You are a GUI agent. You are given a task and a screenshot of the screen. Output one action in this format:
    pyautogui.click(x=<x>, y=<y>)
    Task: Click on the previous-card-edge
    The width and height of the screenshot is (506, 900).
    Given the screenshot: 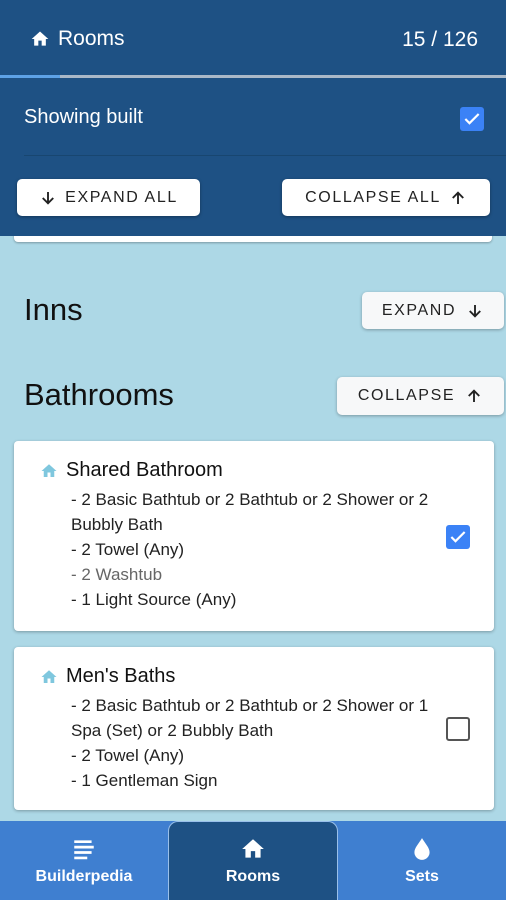 What is the action you would take?
    pyautogui.click(x=253, y=239)
    